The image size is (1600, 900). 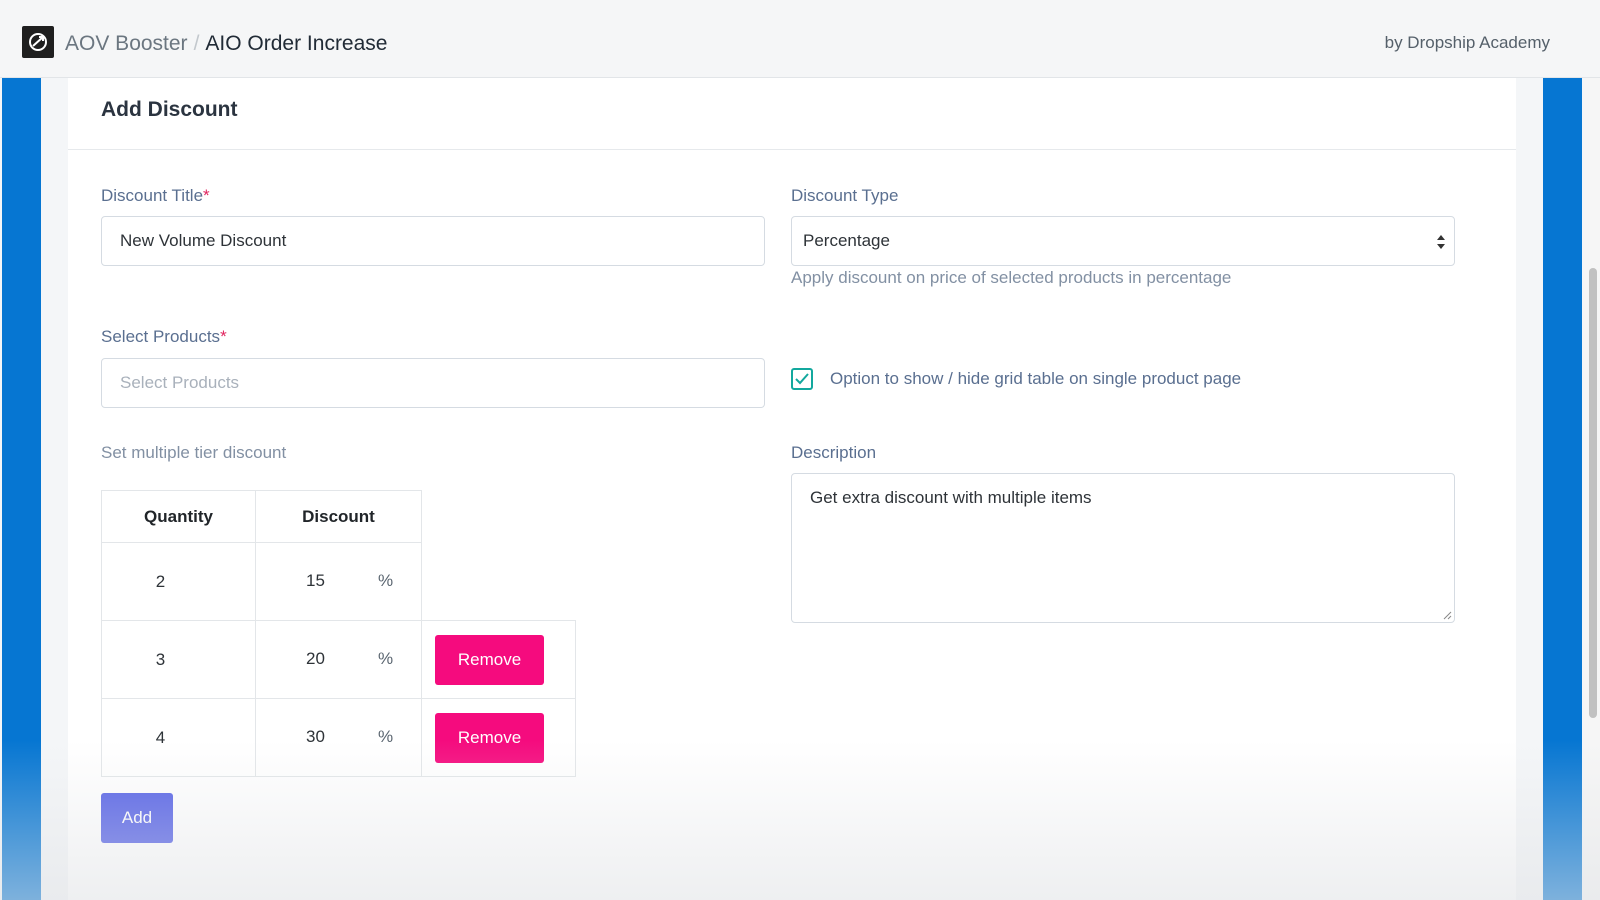 I want to click on description-label: Description, so click(x=834, y=452).